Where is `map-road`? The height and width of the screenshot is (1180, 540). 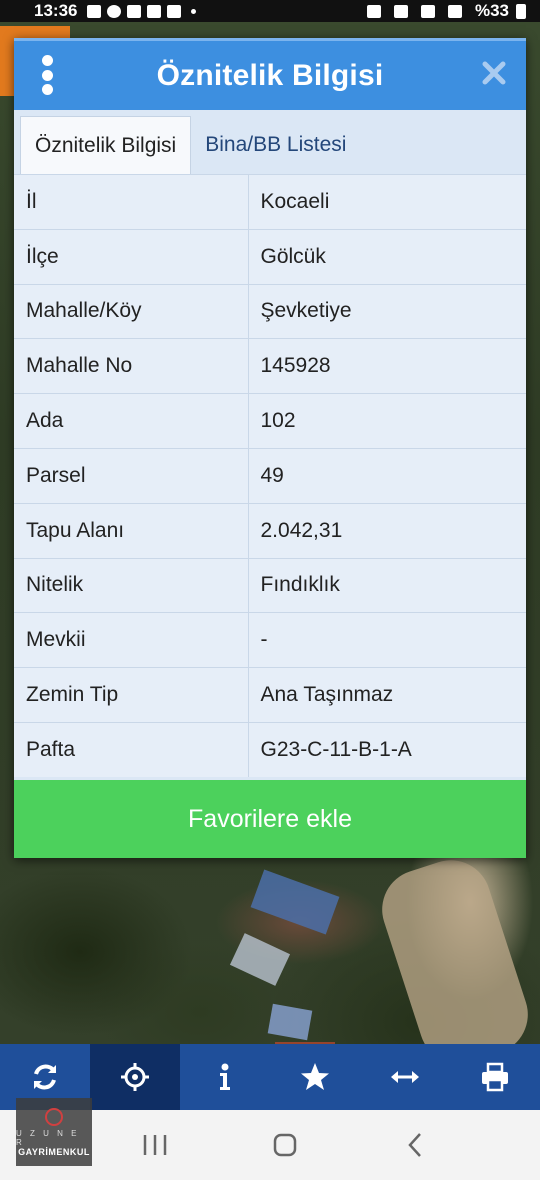
map-road is located at coordinates (455, 962).